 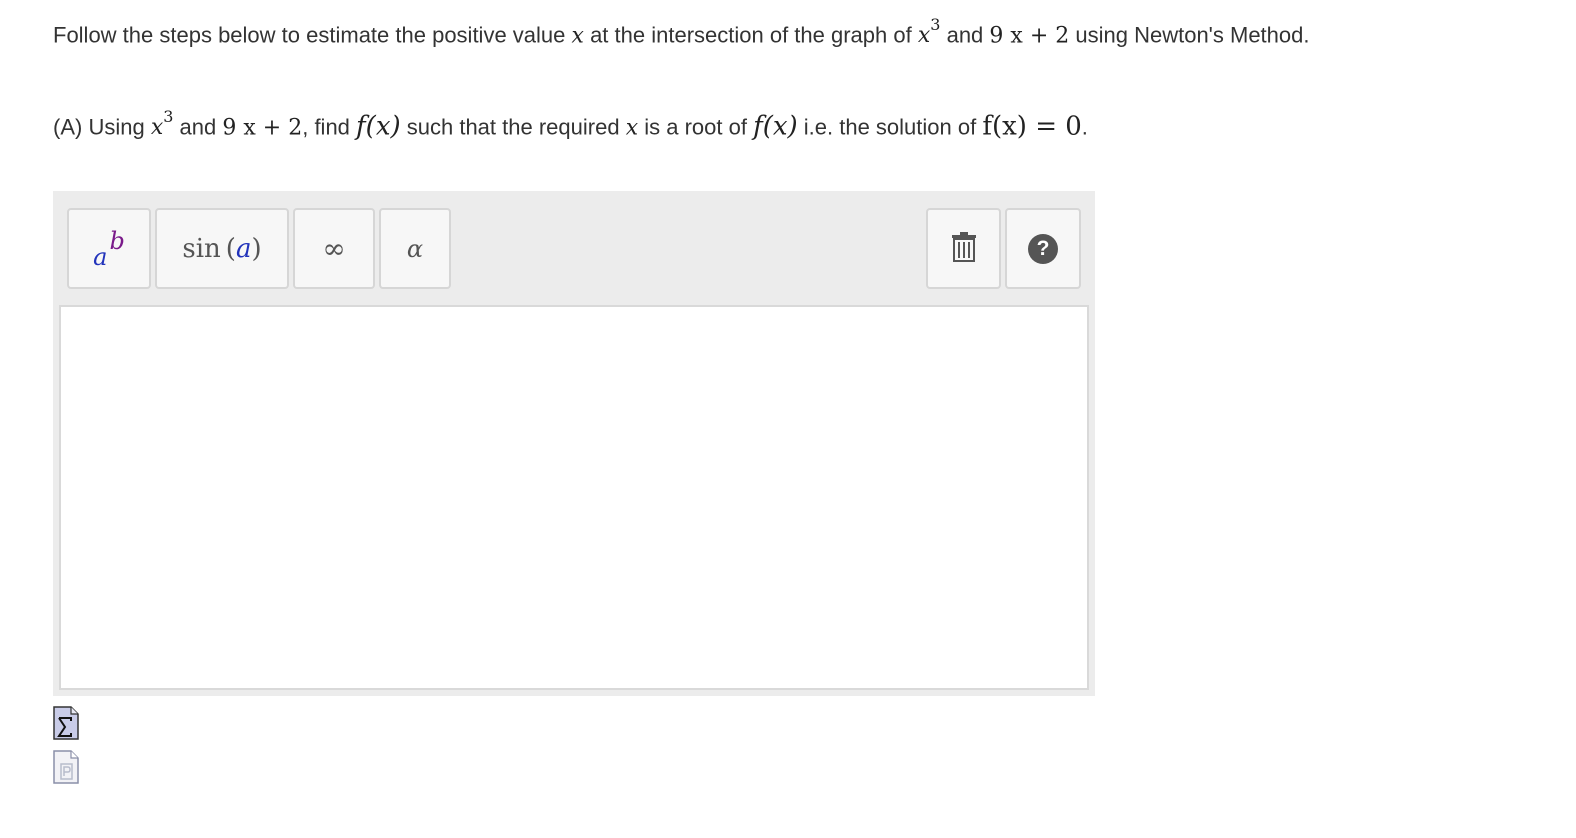 I want to click on part-a-variable: x, so click(x=632, y=128).